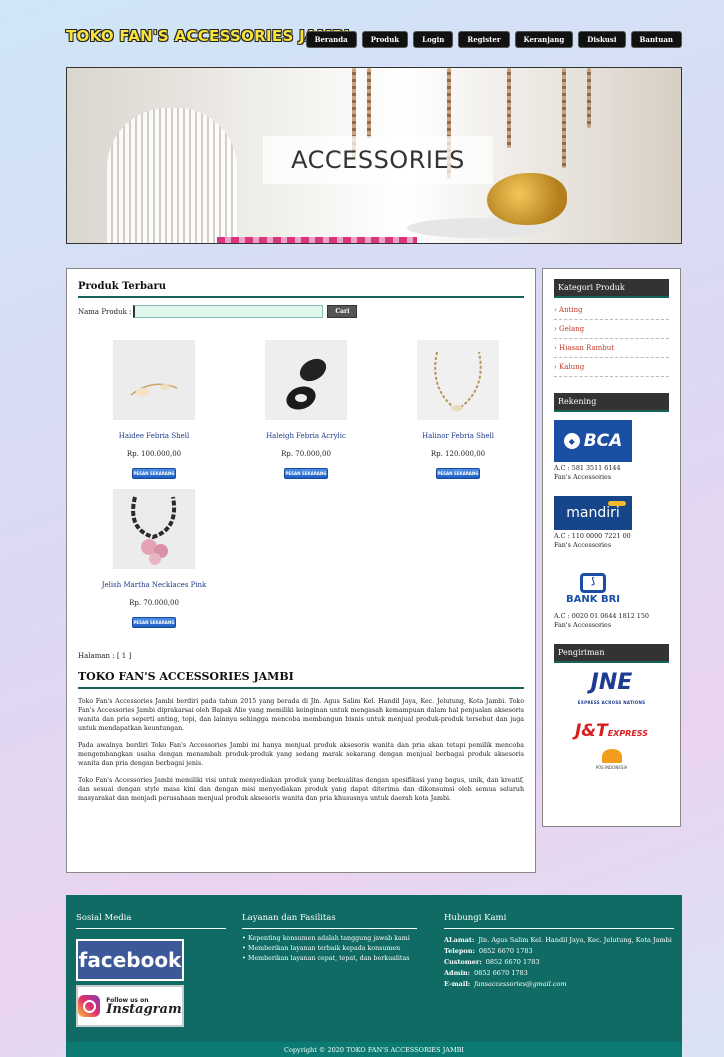 The image size is (724, 1057). I want to click on shell-chain-image, so click(458, 380).